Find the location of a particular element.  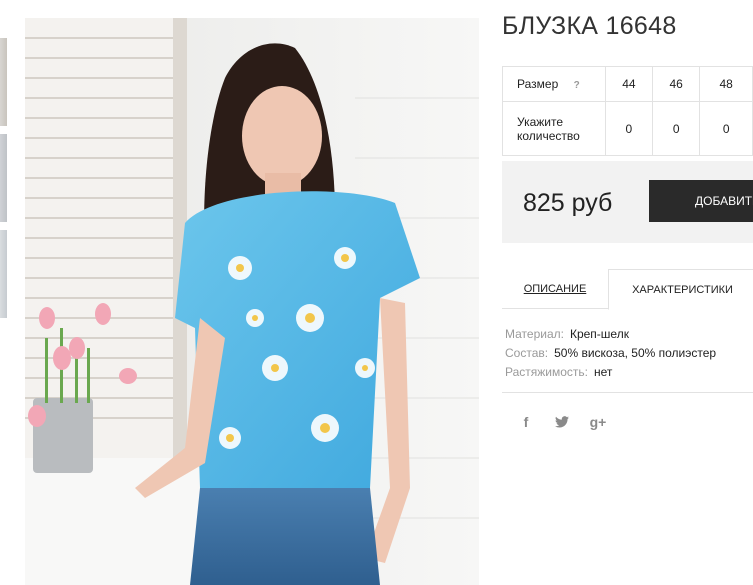

help-icon: ? is located at coordinates (580, 85).